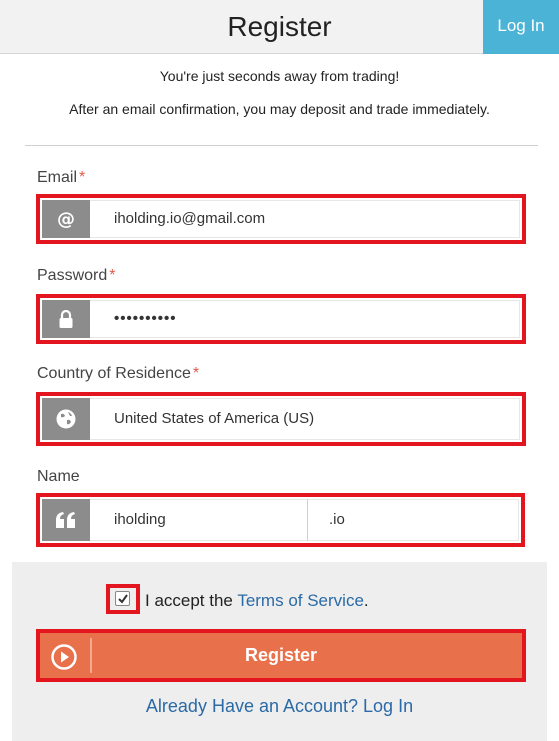  What do you see at coordinates (300, 600) in the screenshot?
I see `terms-of-service-link: Terms of Service` at bounding box center [300, 600].